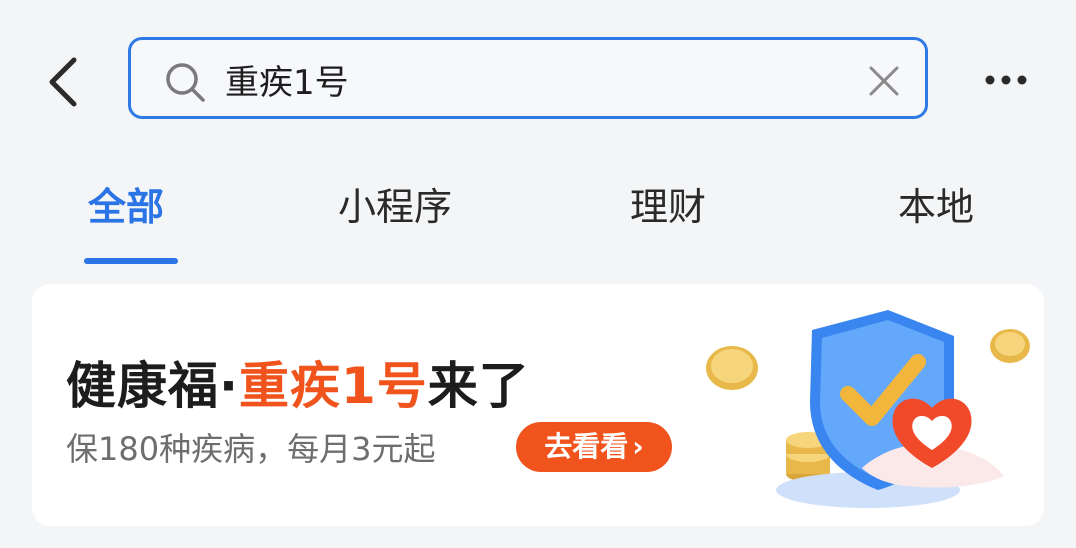  I want to click on banner-title-prefix: 健康福·, so click(152, 386).